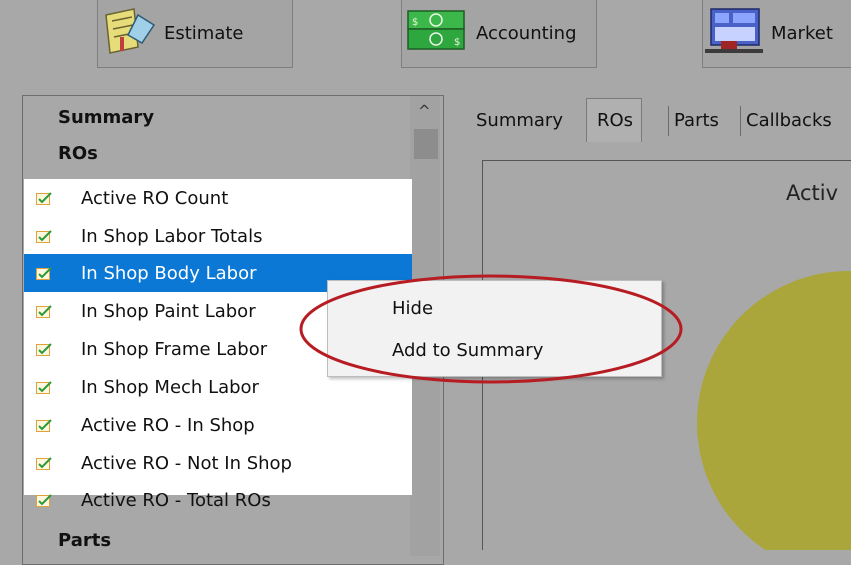  What do you see at coordinates (658, 120) in the screenshot?
I see `tab-bar: Summary ROs Parts Callbacks` at bounding box center [658, 120].